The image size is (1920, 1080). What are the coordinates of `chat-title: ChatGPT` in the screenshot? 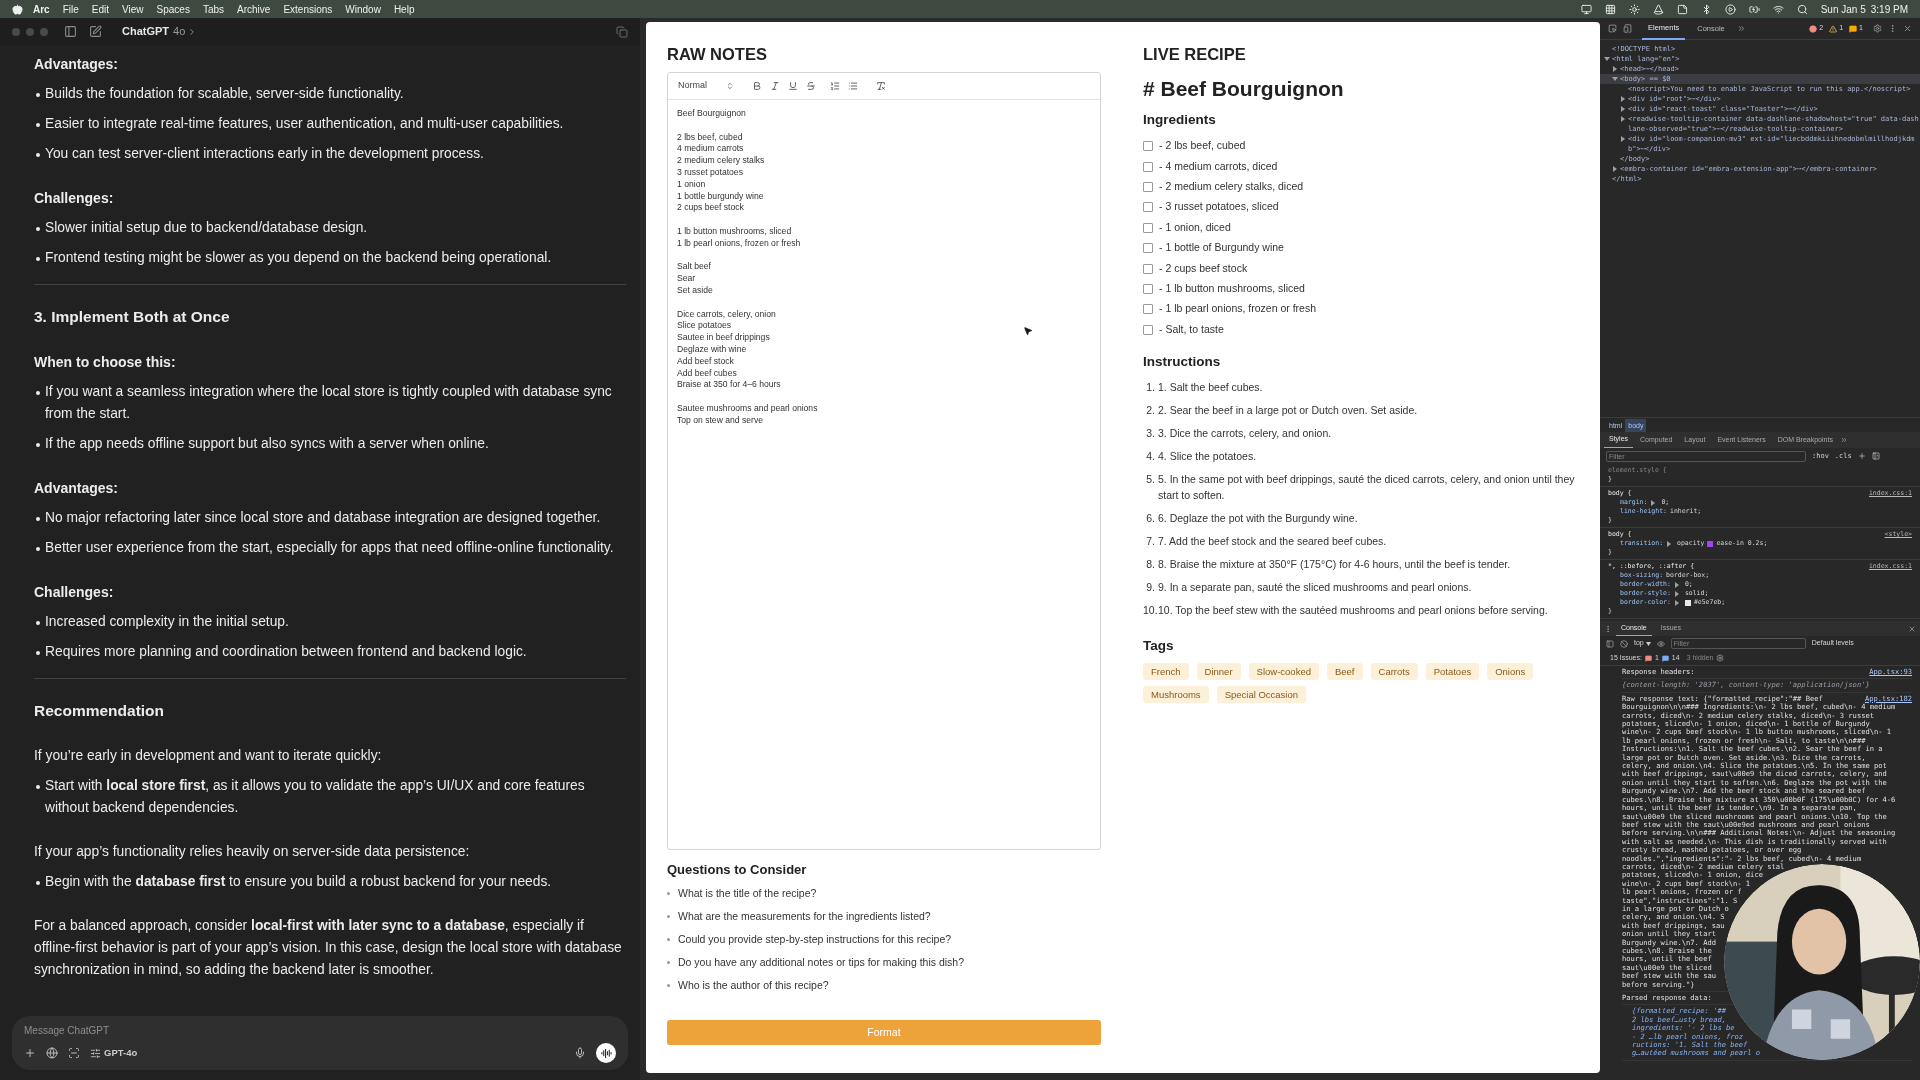 It's located at (146, 31).